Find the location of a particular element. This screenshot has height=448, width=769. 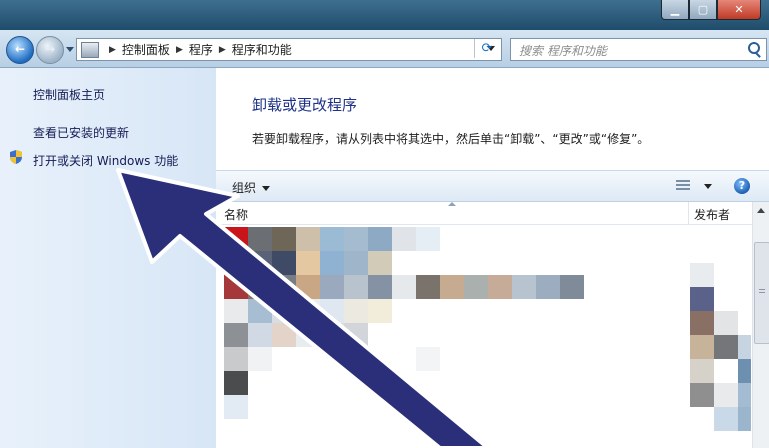

address-bar: ▶ 控制面板 ▶ 程序 ▶ 程序和功能 is located at coordinates (289, 49).